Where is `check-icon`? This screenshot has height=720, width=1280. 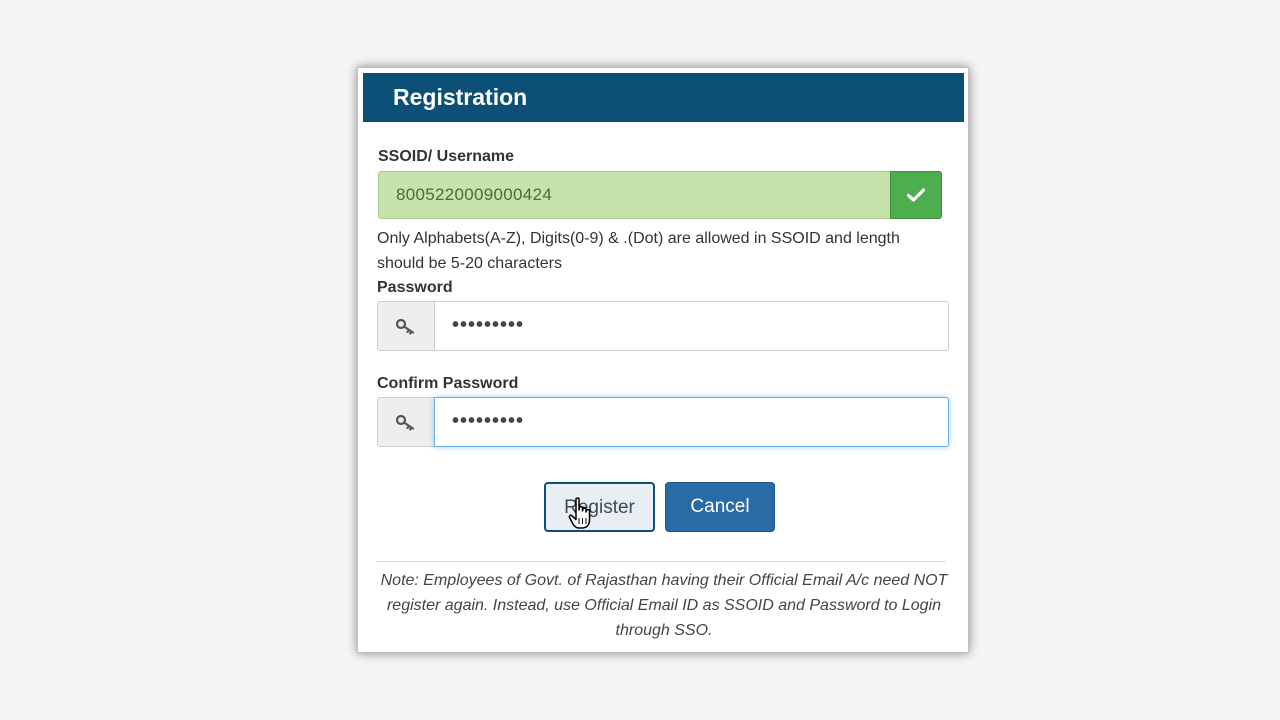
check-icon is located at coordinates (916, 195).